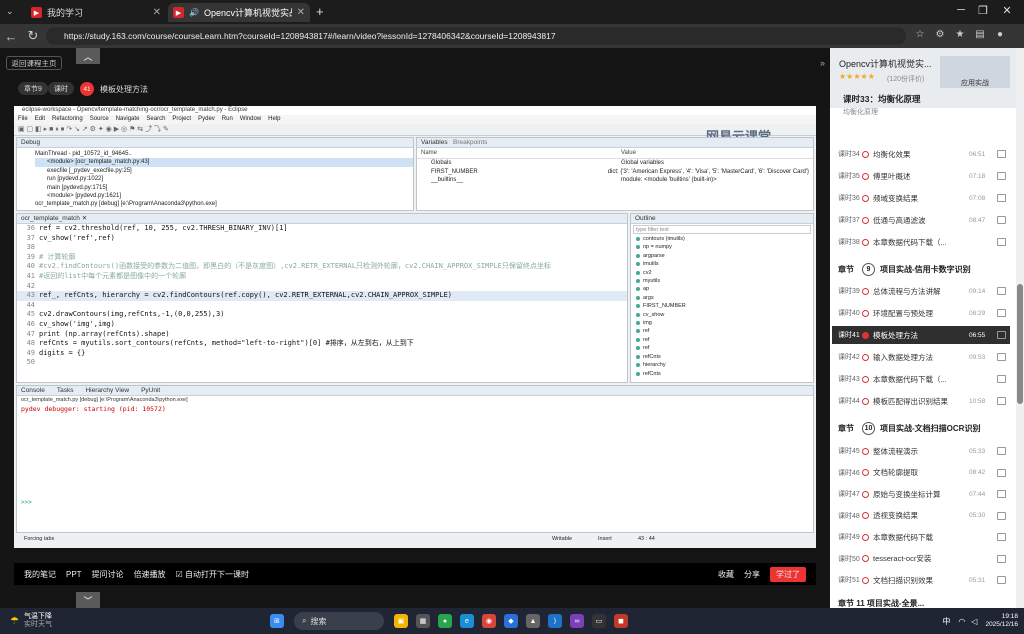 This screenshot has width=1024, height=634. What do you see at coordinates (722, 374) in the screenshot?
I see `outline-item: refCnts` at bounding box center [722, 374].